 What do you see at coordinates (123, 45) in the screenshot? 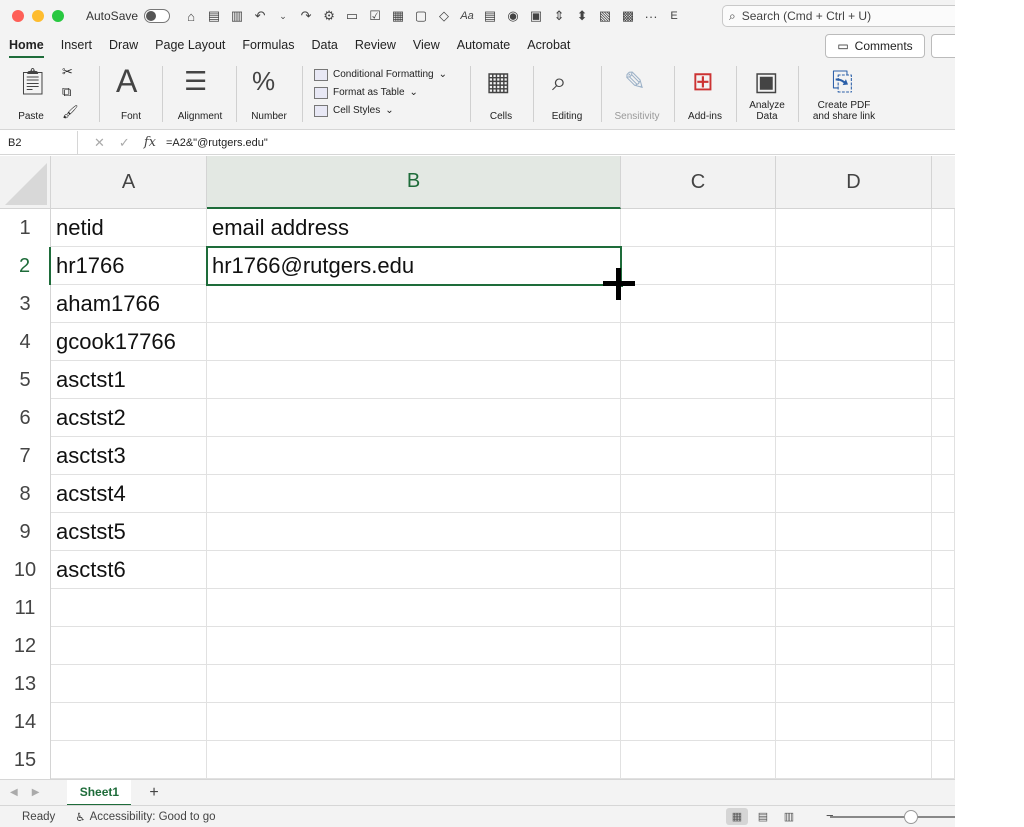
I see `tab-draw: Draw` at bounding box center [123, 45].